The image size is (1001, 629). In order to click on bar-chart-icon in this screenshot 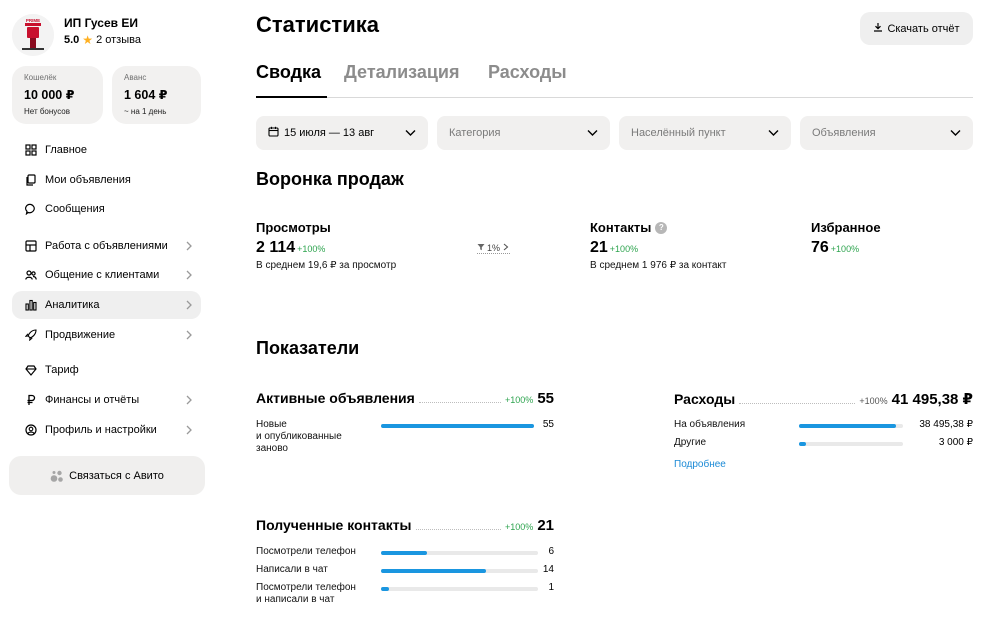, I will do `click(30, 305)`.